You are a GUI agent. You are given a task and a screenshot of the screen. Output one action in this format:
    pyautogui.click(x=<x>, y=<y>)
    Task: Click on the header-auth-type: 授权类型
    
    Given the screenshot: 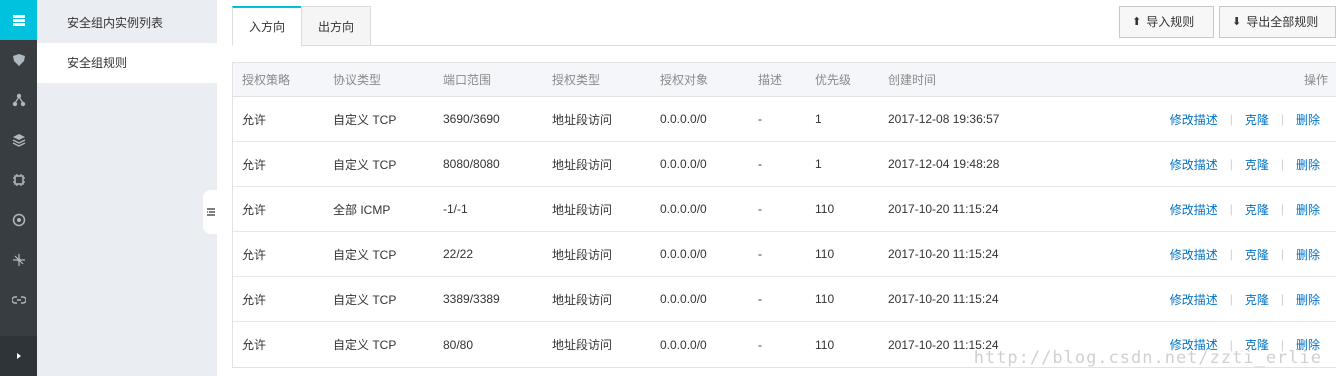 What is the action you would take?
    pyautogui.click(x=576, y=80)
    